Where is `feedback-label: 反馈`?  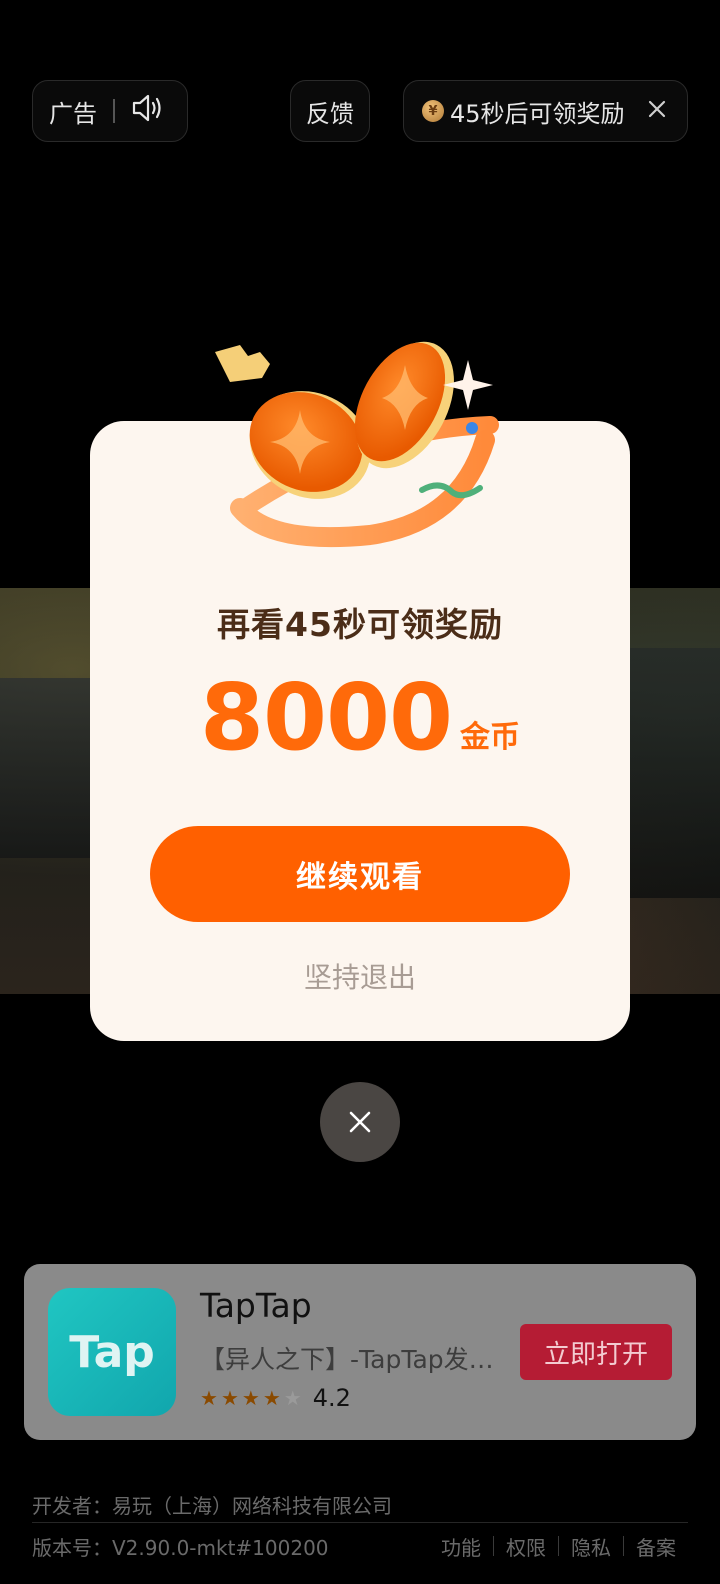 feedback-label: 反馈 is located at coordinates (330, 113).